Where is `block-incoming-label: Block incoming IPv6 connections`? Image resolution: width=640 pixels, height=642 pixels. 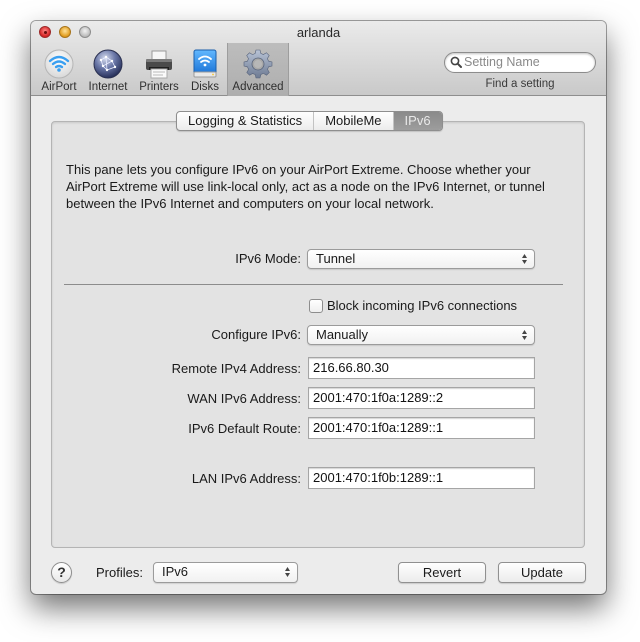
block-incoming-label: Block incoming IPv6 connections is located at coordinates (422, 305).